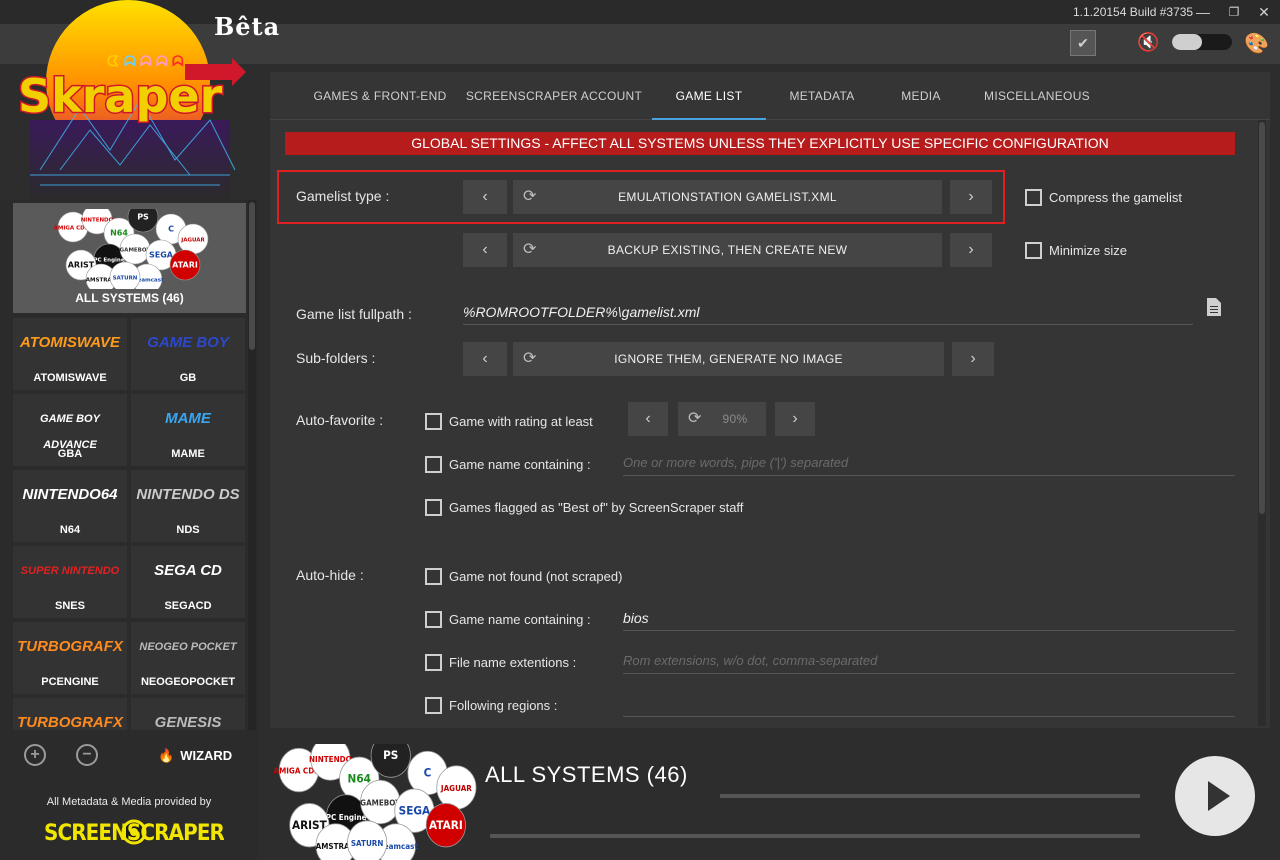  I want to click on rating-next-button: ›, so click(795, 419).